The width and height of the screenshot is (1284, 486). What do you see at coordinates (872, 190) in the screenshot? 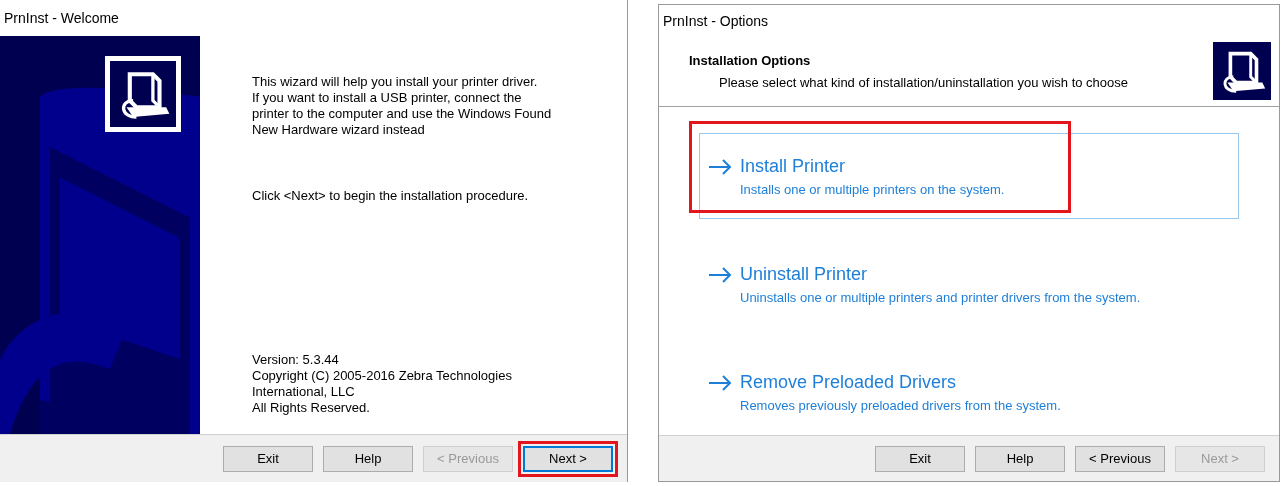
I see `option-description: Installs one or multiple printers on the system.` at bounding box center [872, 190].